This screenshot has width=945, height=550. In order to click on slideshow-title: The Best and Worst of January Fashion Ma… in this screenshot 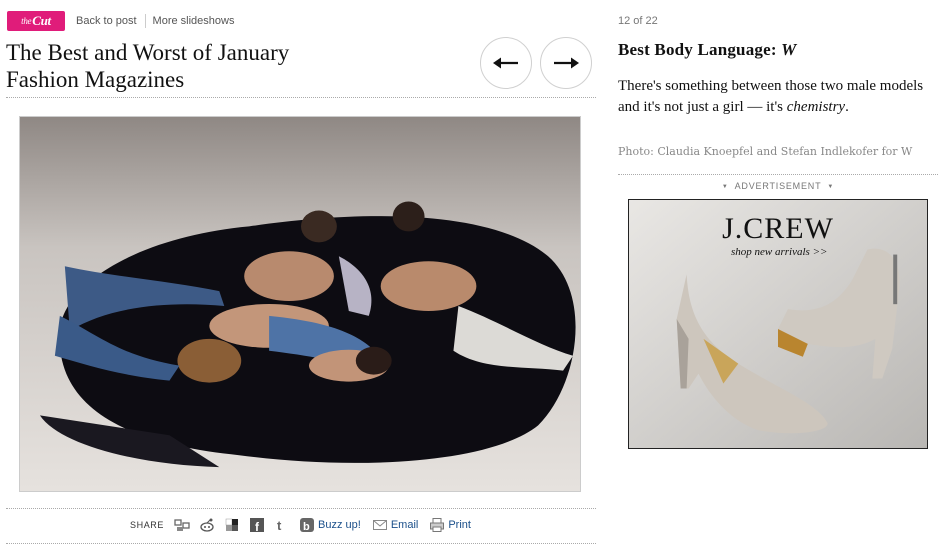, I will do `click(226, 66)`.